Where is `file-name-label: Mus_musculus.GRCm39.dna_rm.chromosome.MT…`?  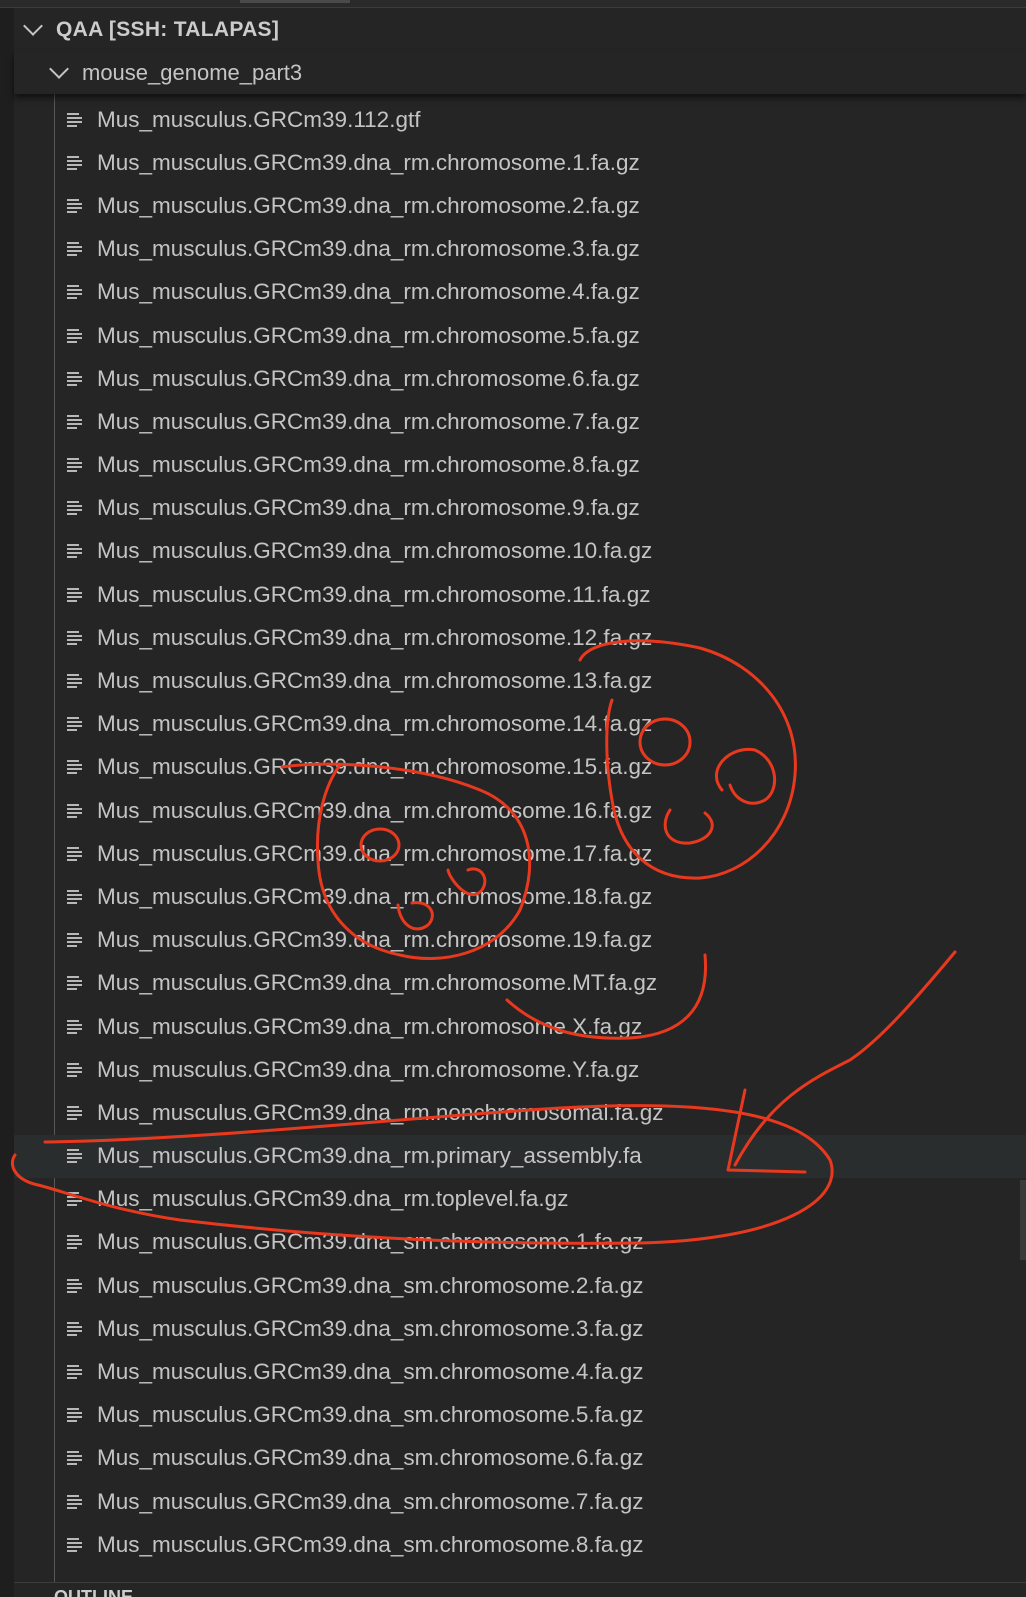 file-name-label: Mus_musculus.GRCm39.dna_rm.chromosome.MT… is located at coordinates (377, 983).